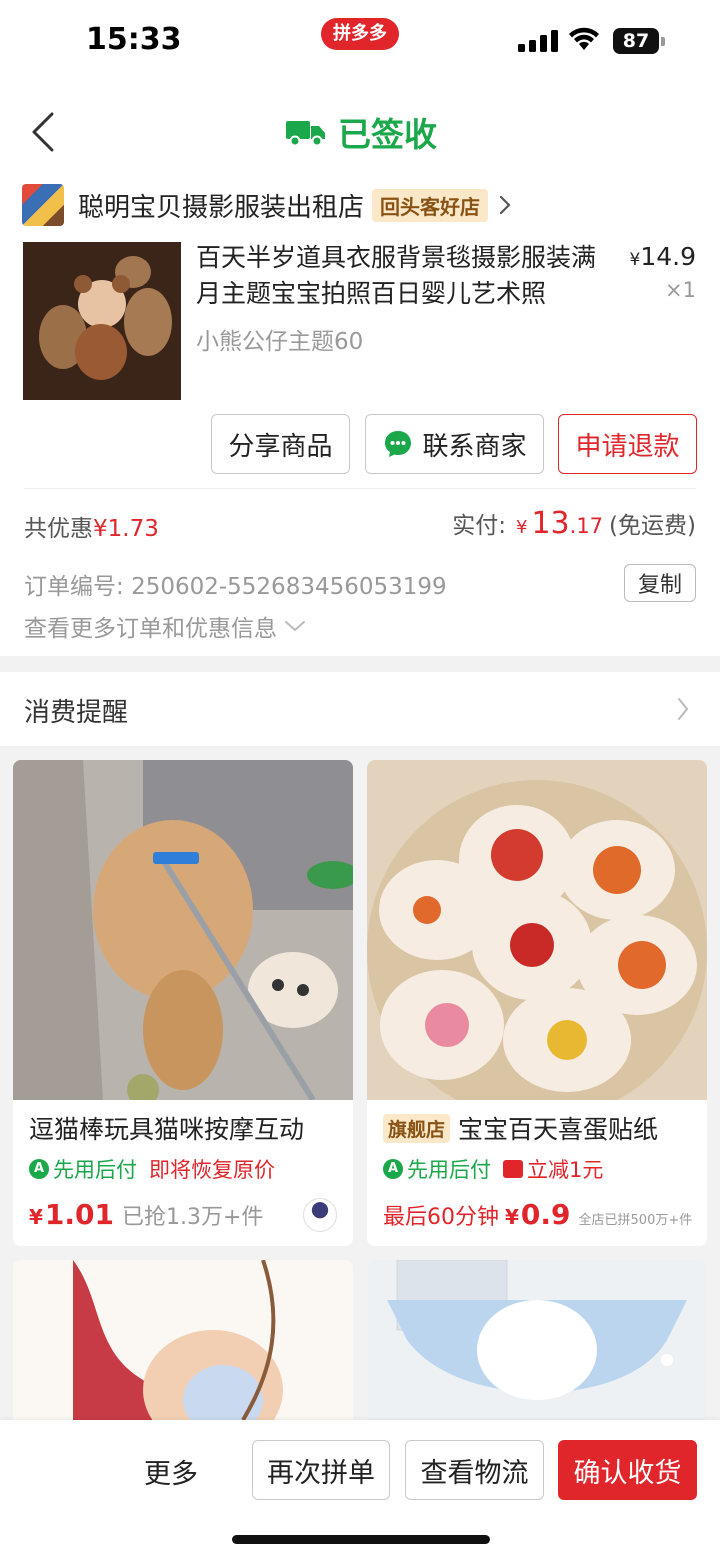 The image size is (720, 1558). I want to click on chevron-down-icon, so click(295, 626).